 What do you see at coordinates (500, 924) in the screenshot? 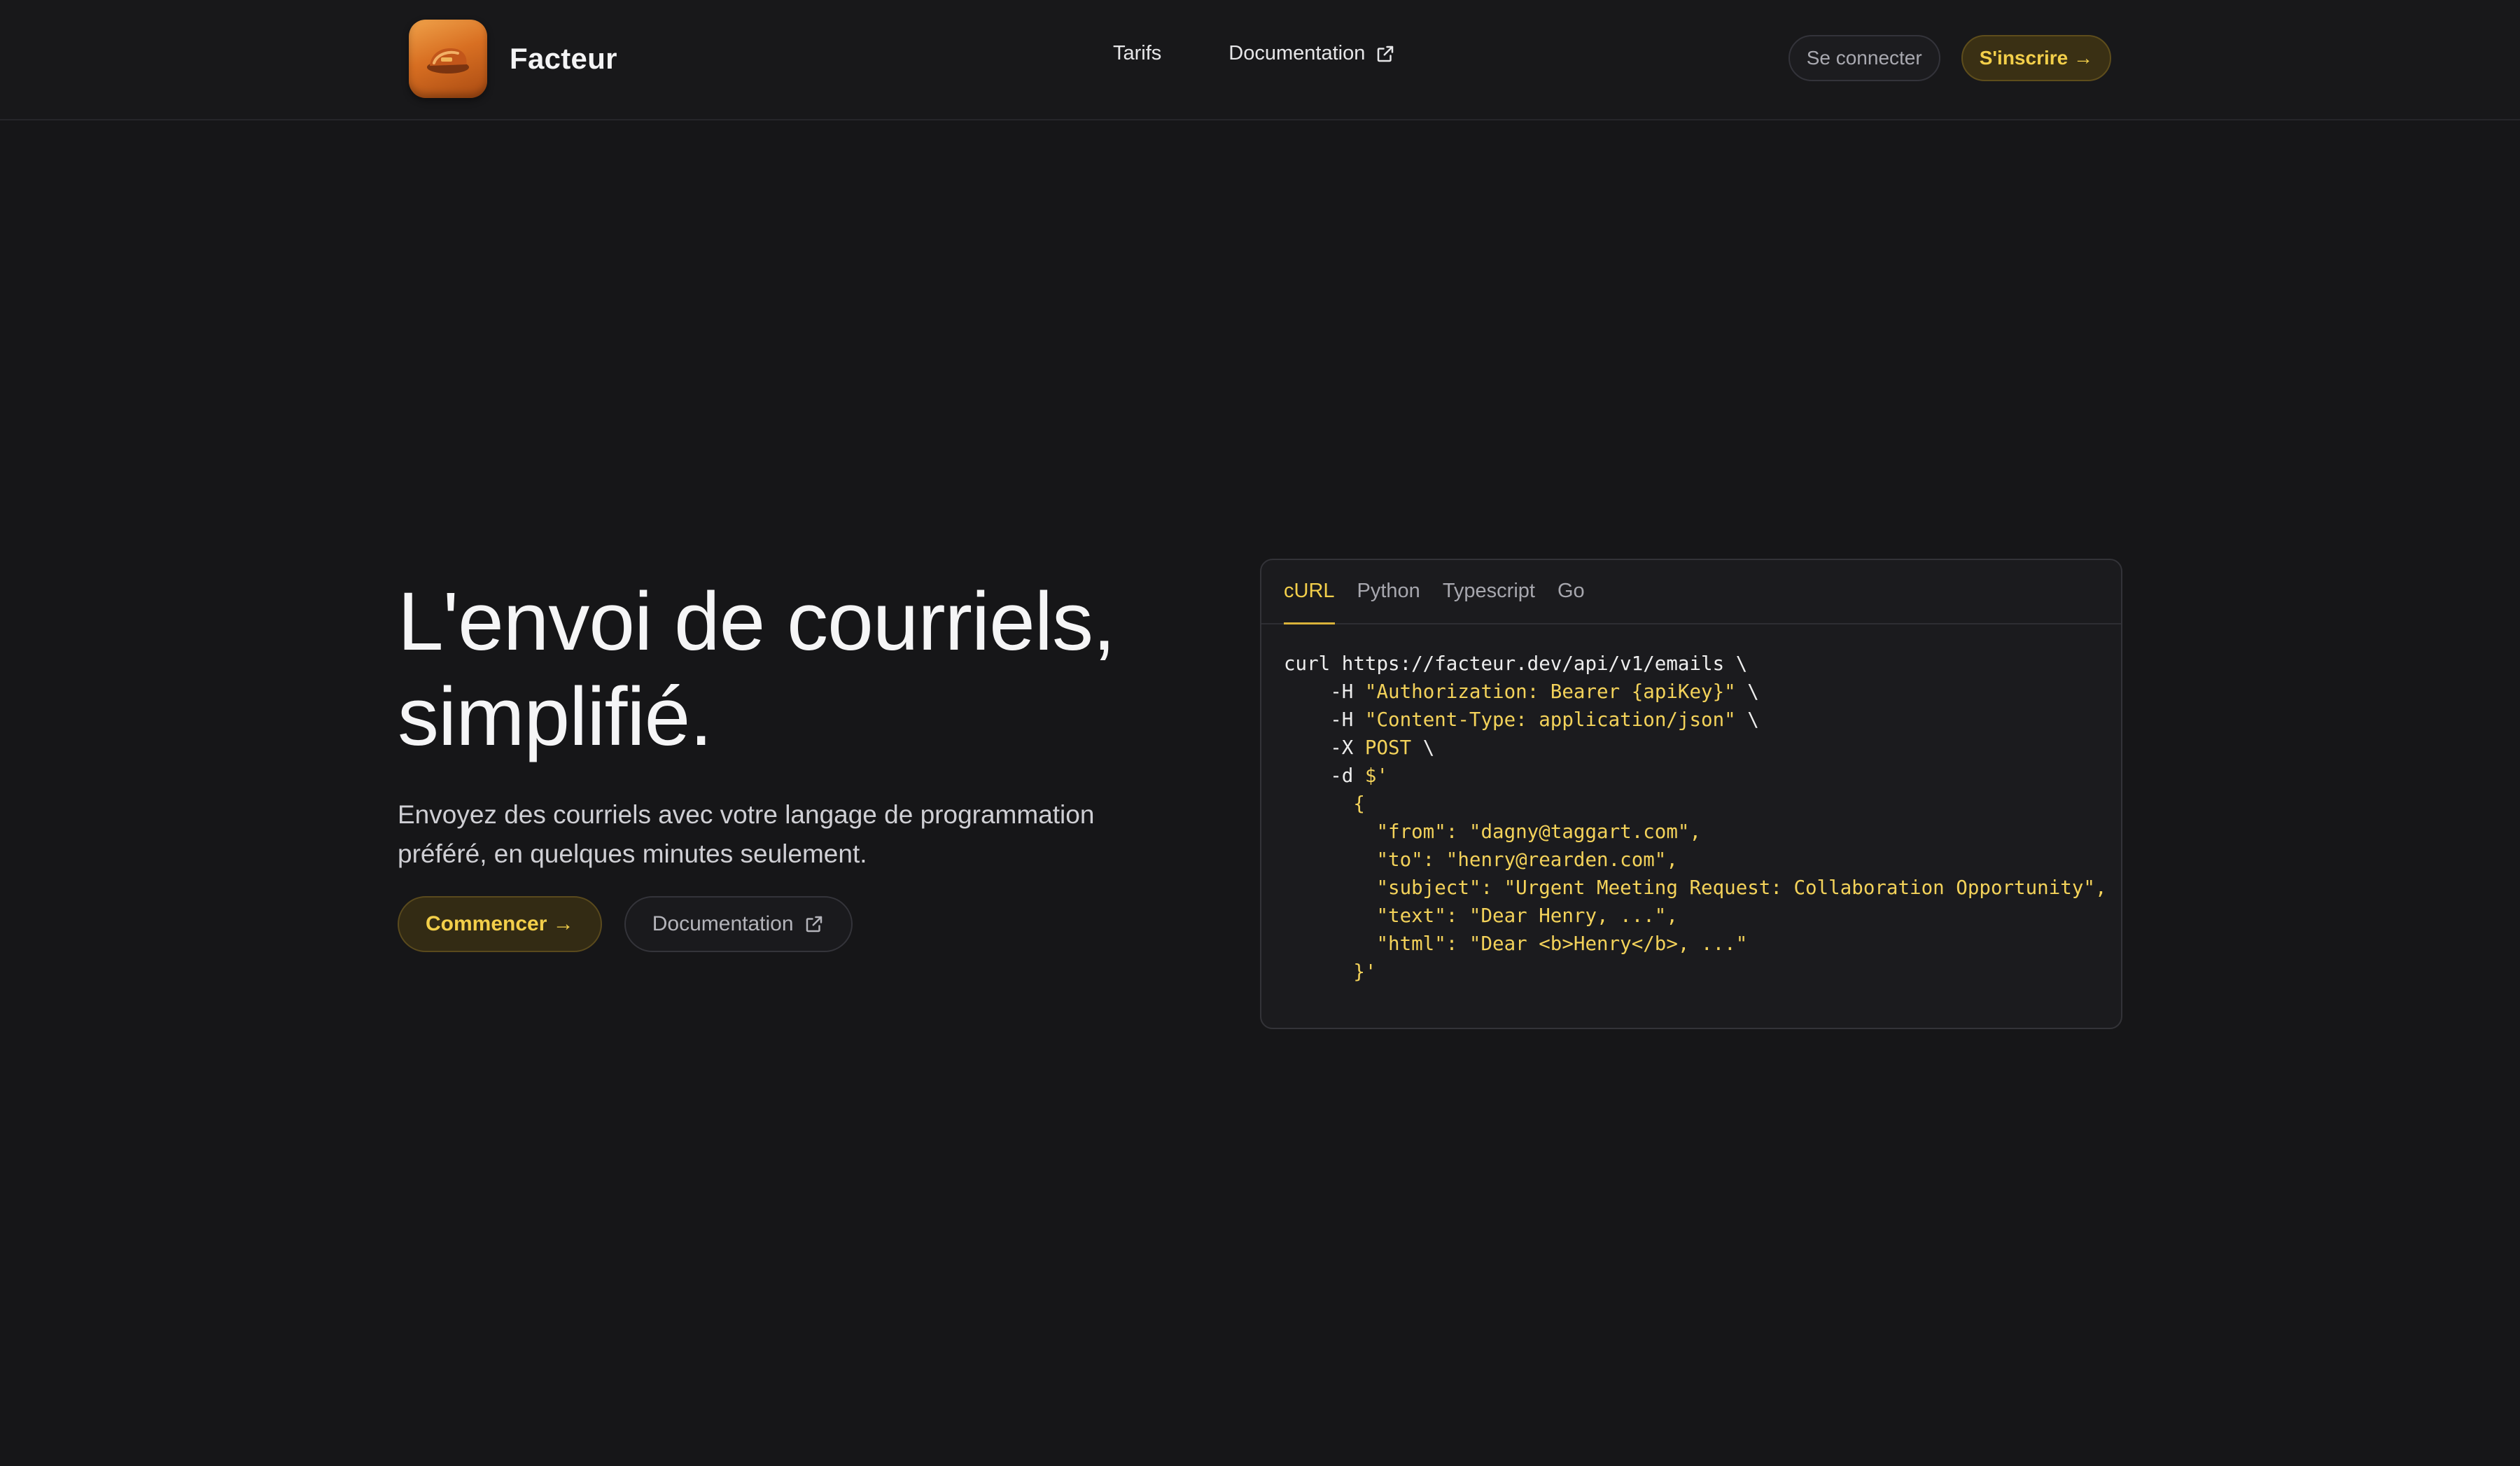
I see `get-started-button: Commencer →` at bounding box center [500, 924].